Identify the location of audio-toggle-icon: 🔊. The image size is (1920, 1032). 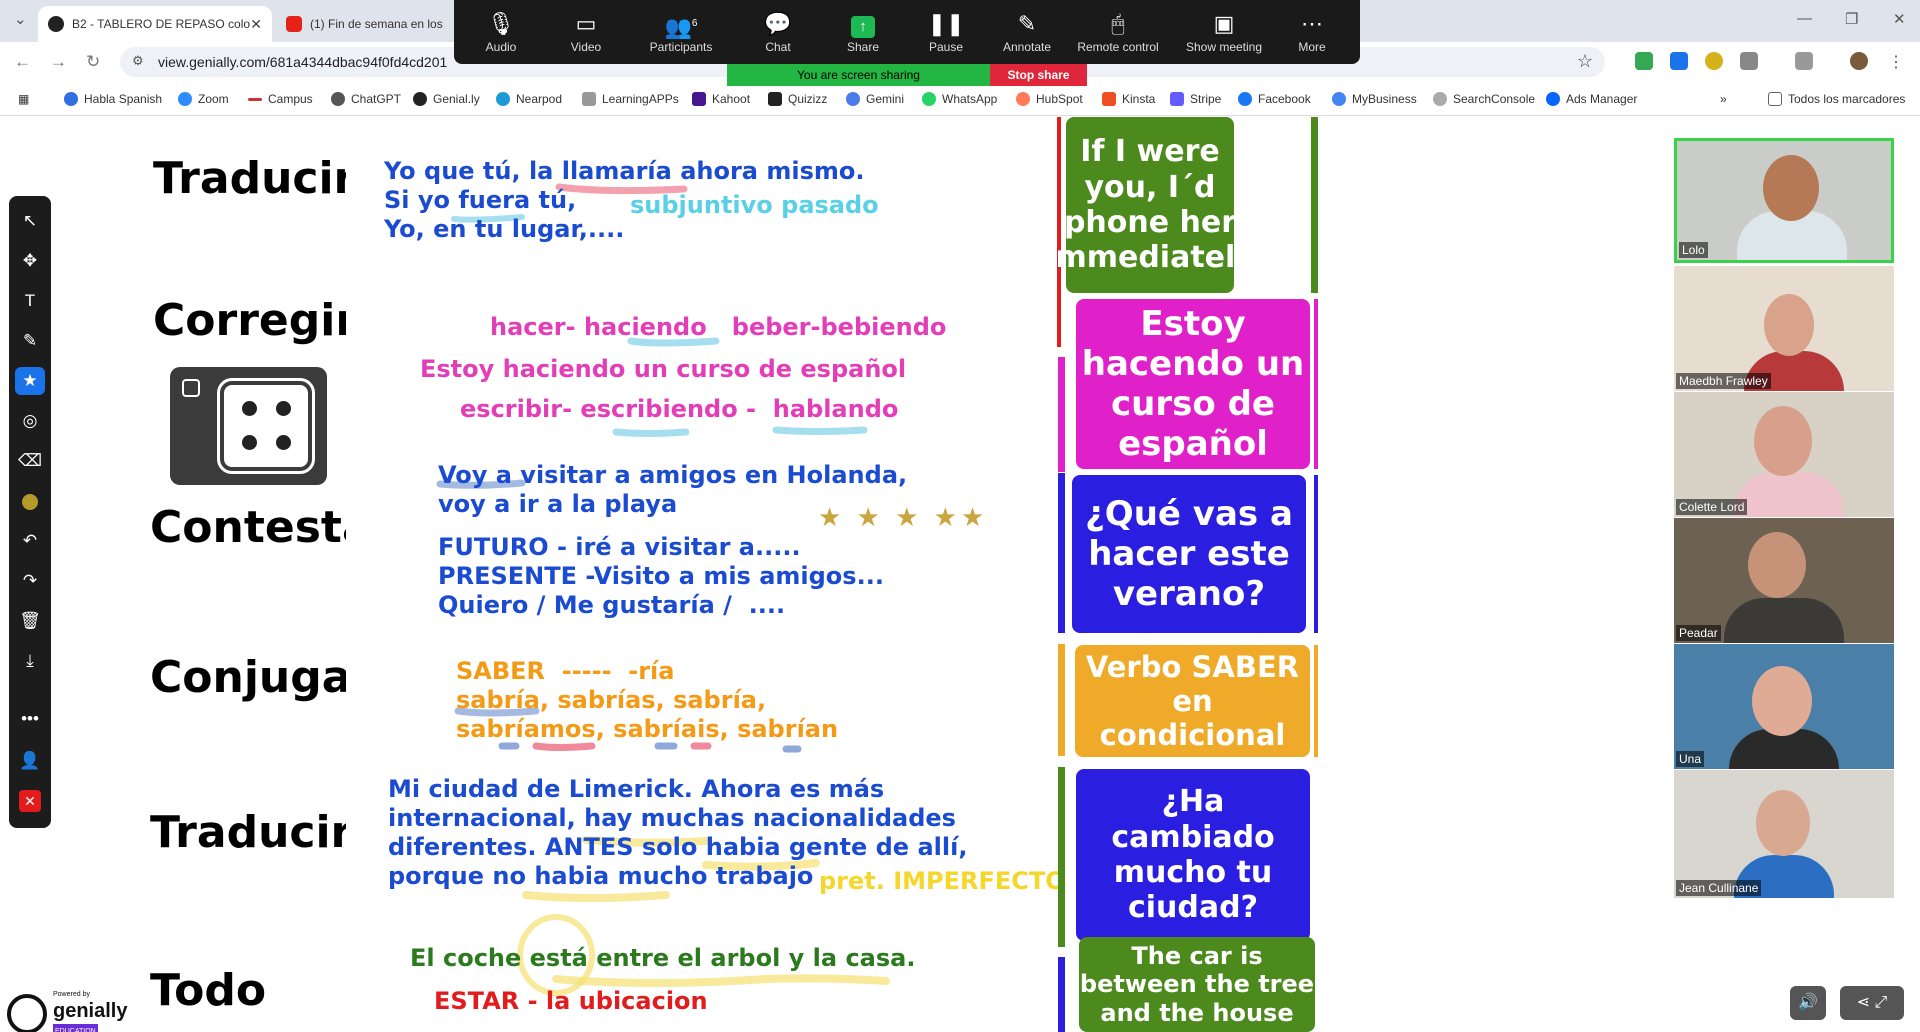
(1808, 1003).